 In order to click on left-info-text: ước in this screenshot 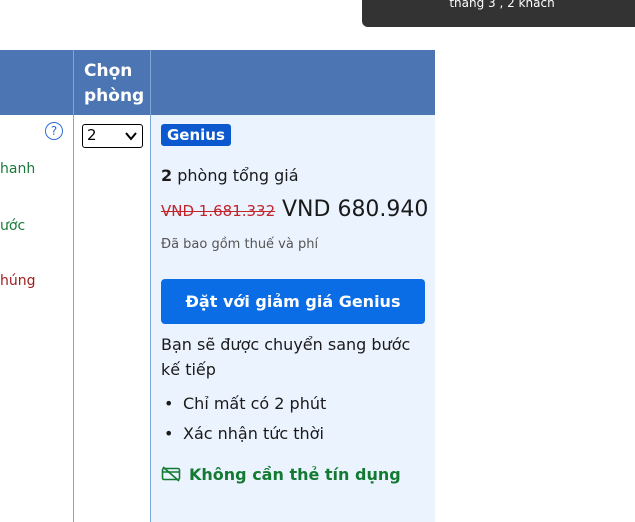, I will do `click(13, 226)`.